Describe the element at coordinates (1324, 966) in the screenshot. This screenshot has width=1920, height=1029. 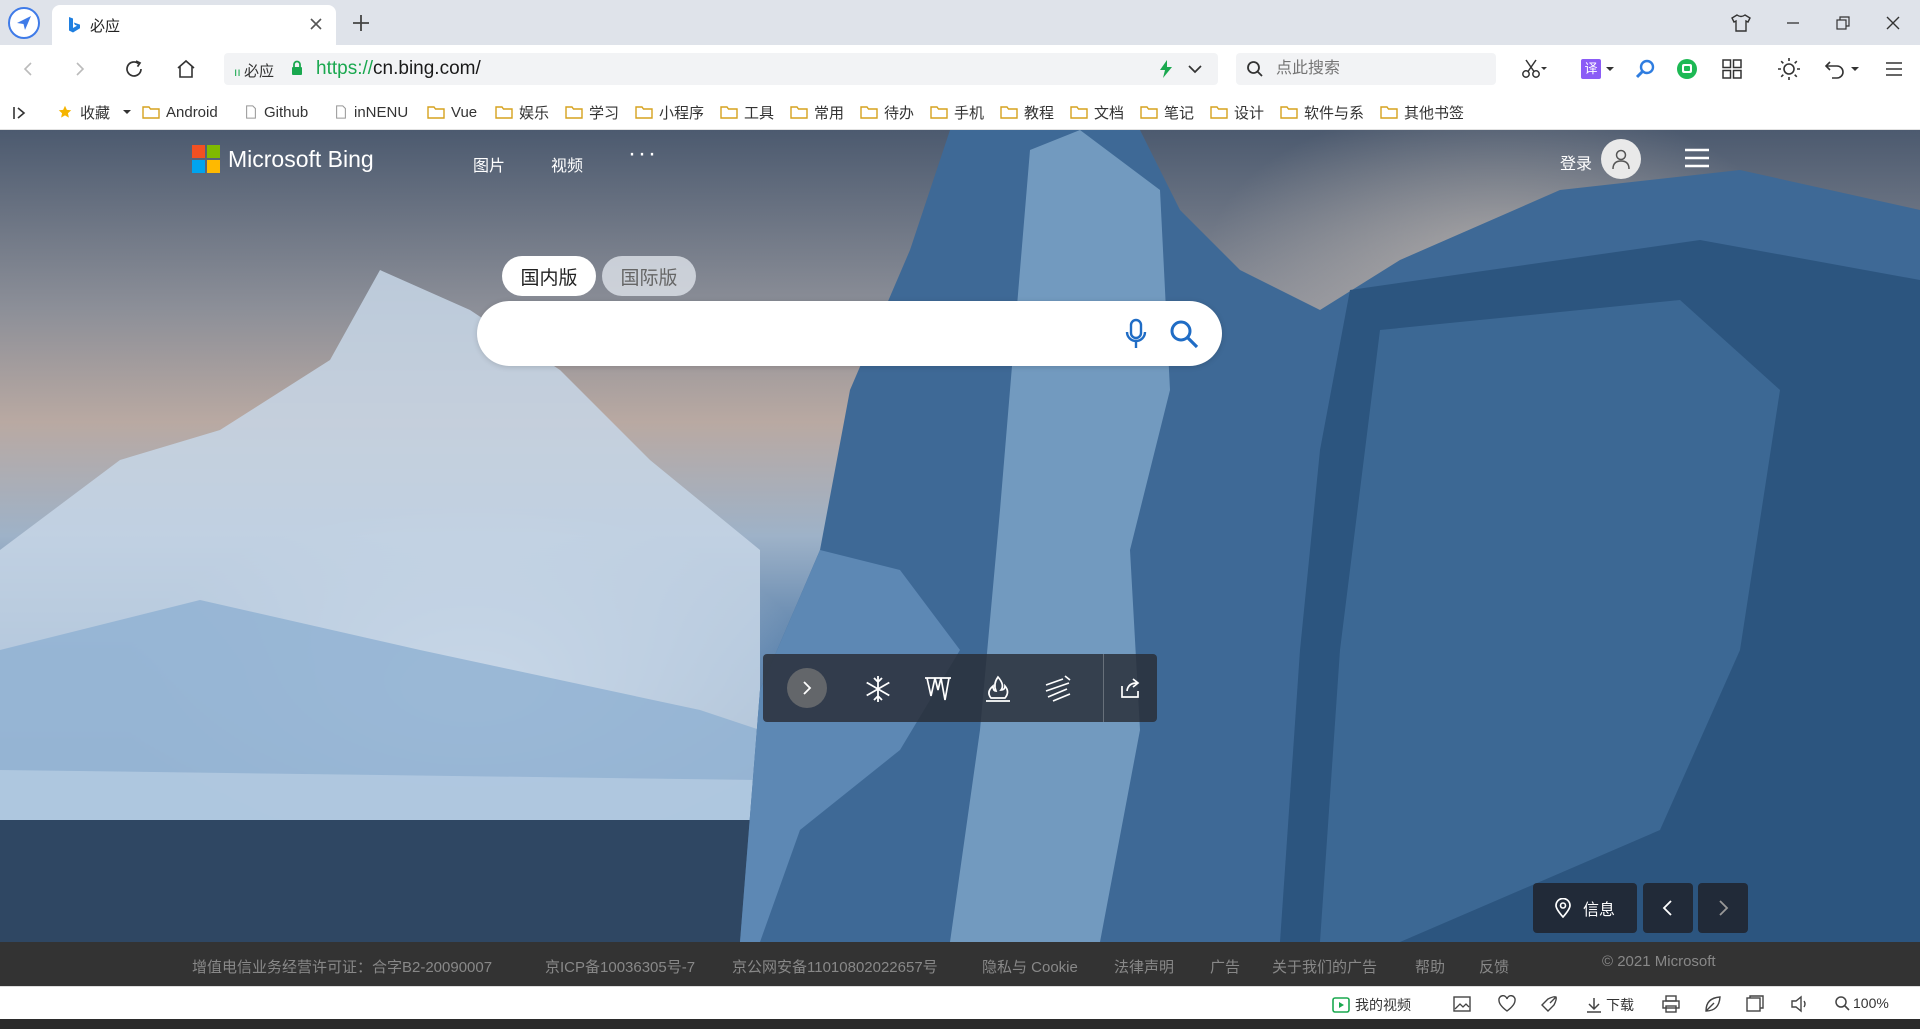
I see `footer-about-ads: 关于我们的广告` at that location.